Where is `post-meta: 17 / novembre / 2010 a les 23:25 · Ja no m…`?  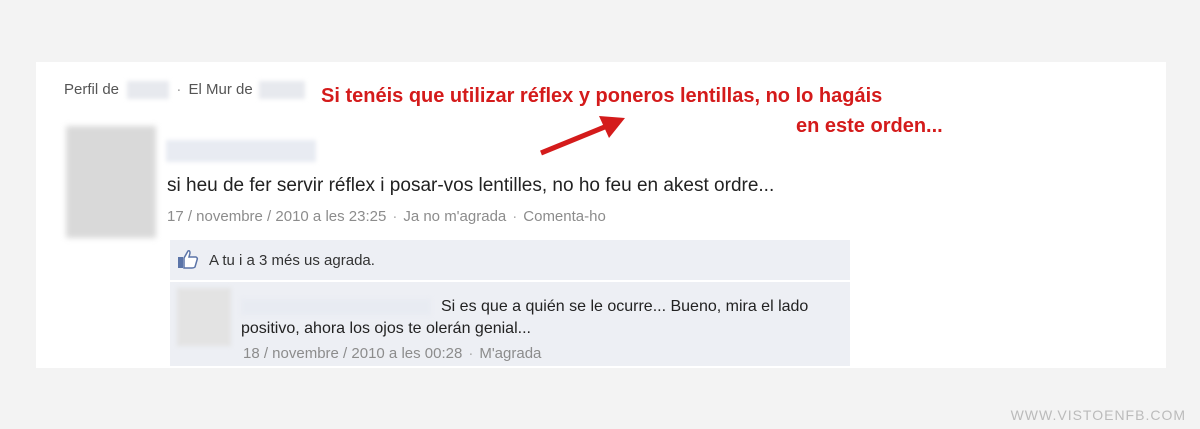
post-meta: 17 / novembre / 2010 a les 23:25 · Ja no m… is located at coordinates (386, 216).